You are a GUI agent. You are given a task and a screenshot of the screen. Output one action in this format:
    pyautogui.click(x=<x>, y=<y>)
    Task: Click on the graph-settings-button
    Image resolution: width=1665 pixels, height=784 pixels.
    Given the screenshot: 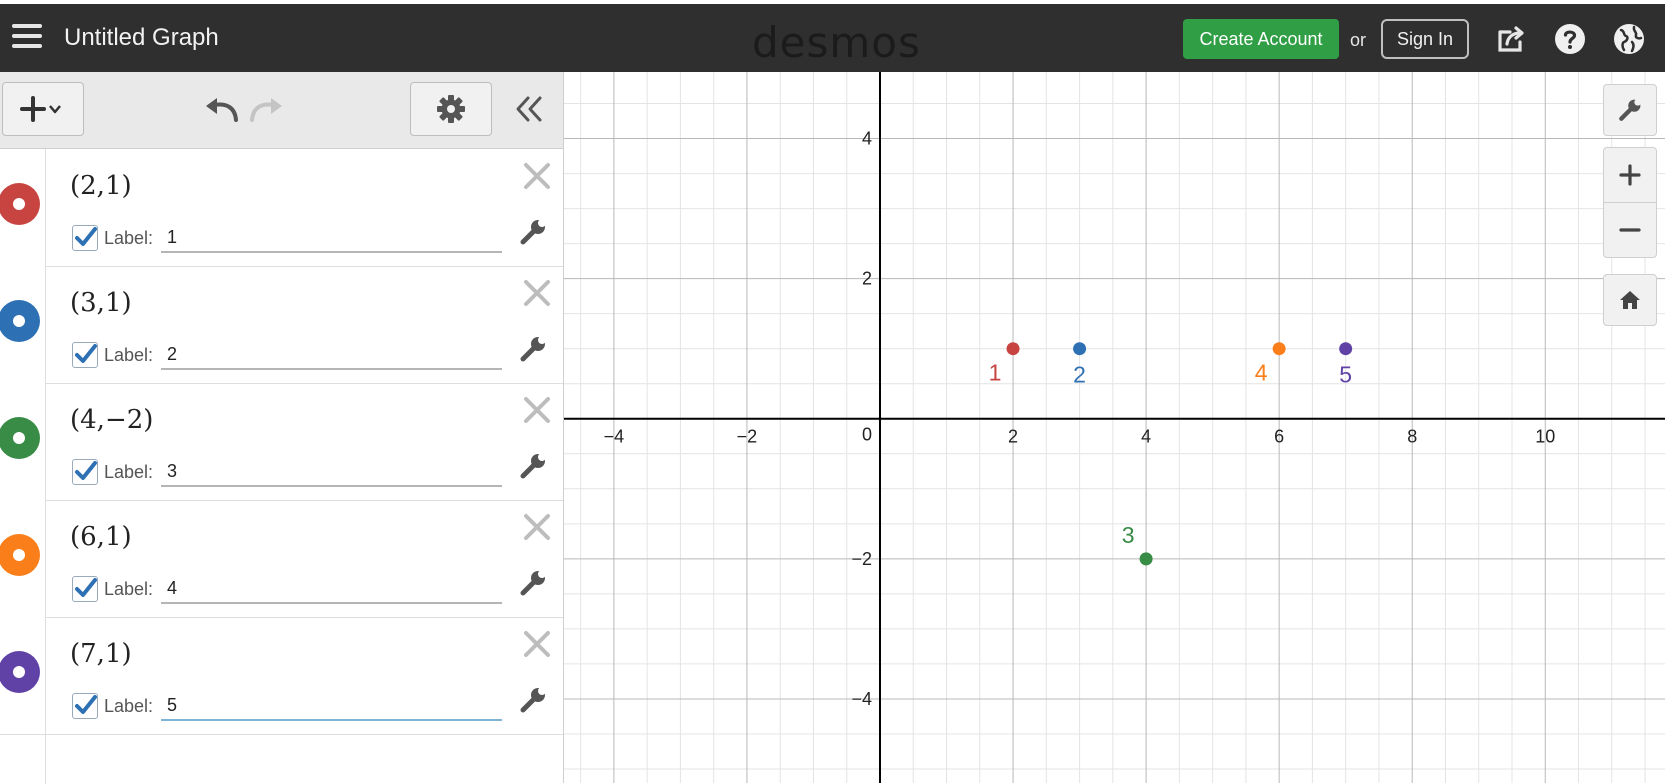 What is the action you would take?
    pyautogui.click(x=1630, y=110)
    